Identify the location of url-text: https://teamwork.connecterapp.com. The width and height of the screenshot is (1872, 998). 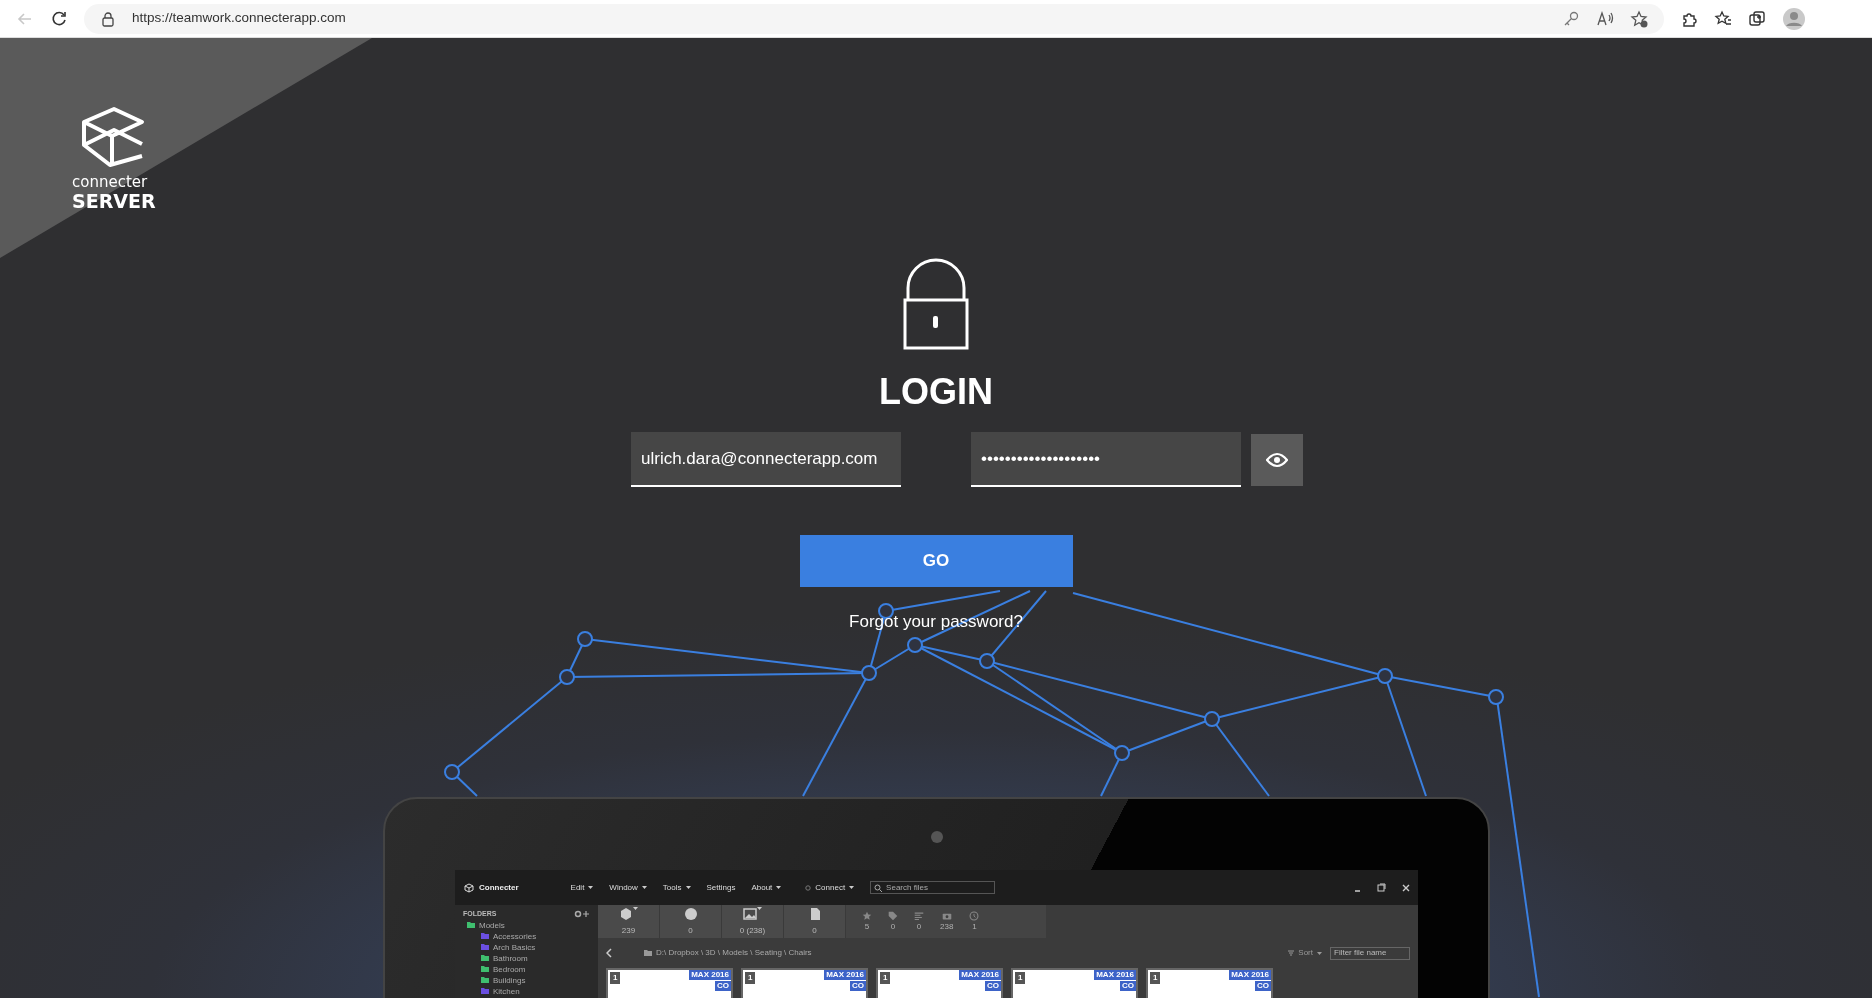
(239, 18).